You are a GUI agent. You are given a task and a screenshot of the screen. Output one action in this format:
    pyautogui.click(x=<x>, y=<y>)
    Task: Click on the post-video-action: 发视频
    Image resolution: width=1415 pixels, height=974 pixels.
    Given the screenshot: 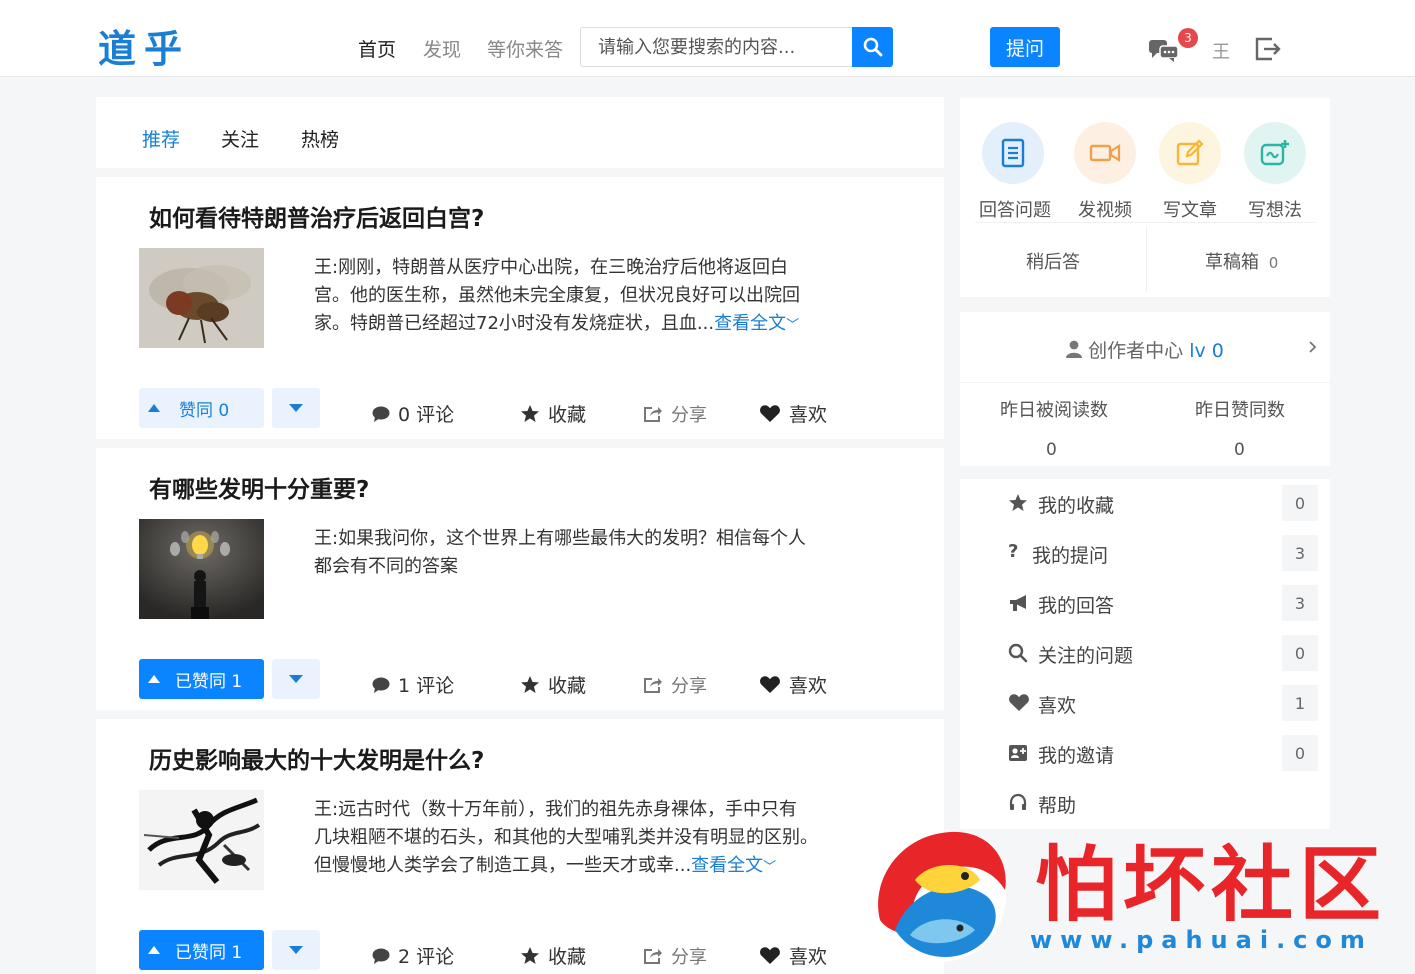 What is the action you would take?
    pyautogui.click(x=1105, y=172)
    